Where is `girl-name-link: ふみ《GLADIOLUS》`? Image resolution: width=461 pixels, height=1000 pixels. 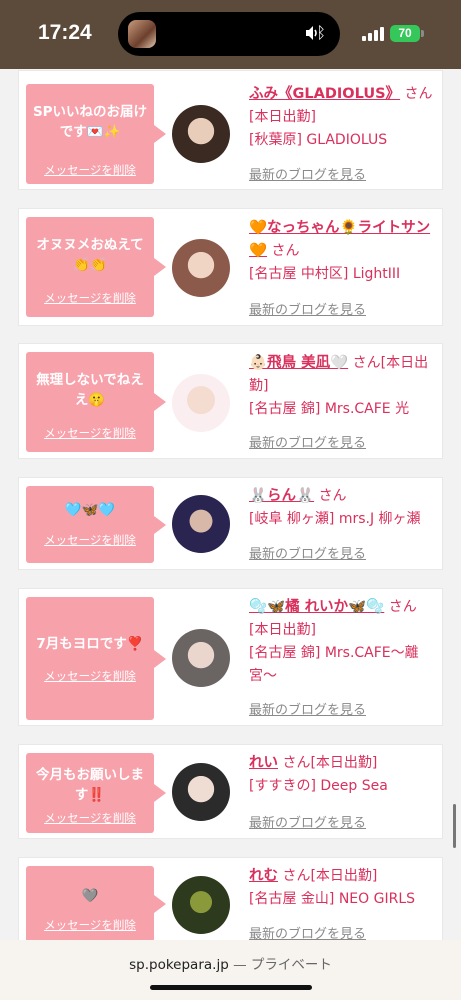
girl-name-link: ふみ《GLADIOLUS》 is located at coordinates (324, 94).